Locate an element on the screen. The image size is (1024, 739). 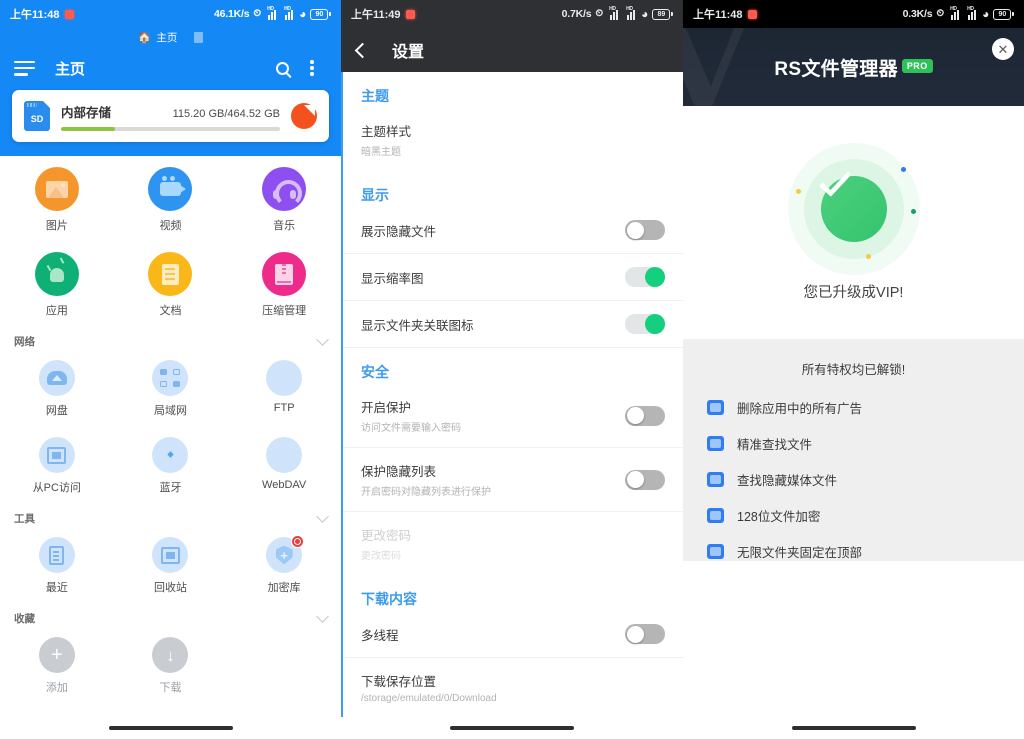
category-item-music: 音乐 is located at coordinates (284, 198).